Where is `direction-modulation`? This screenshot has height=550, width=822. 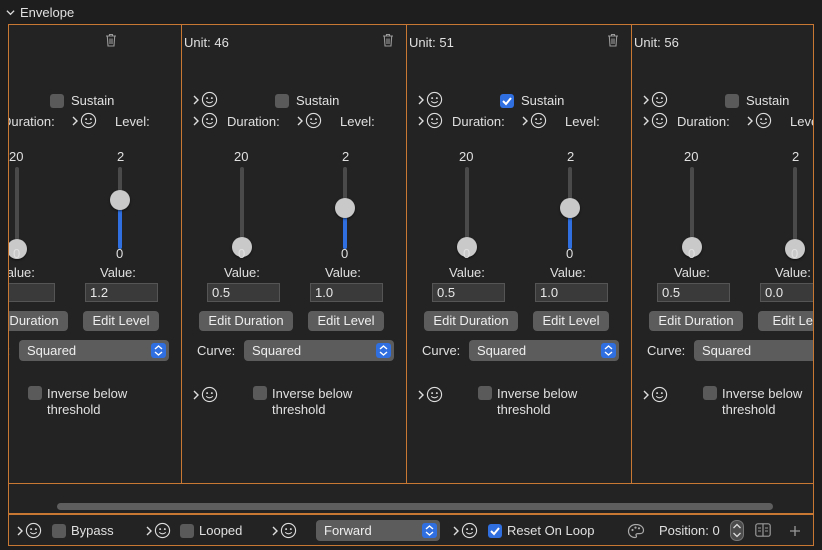 direction-modulation is located at coordinates (284, 530).